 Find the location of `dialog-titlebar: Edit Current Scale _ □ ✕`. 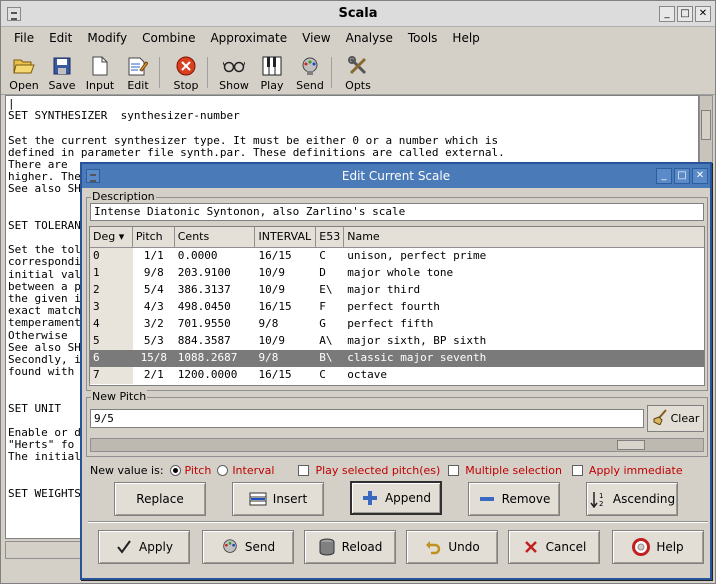

dialog-titlebar: Edit Current Scale _ □ ✕ is located at coordinates (396, 176).